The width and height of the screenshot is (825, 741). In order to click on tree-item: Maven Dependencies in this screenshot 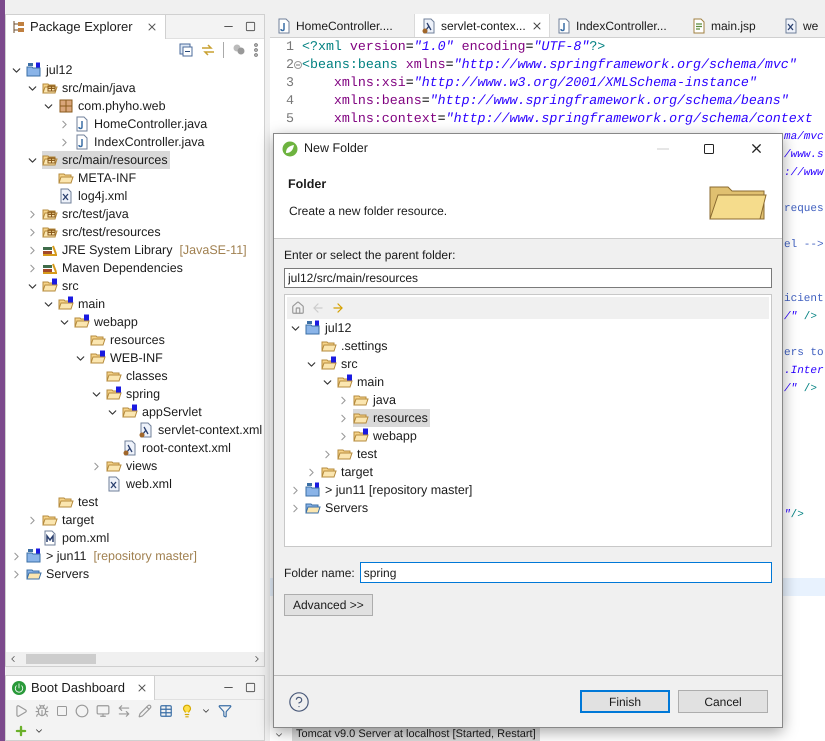, I will do `click(113, 268)`.